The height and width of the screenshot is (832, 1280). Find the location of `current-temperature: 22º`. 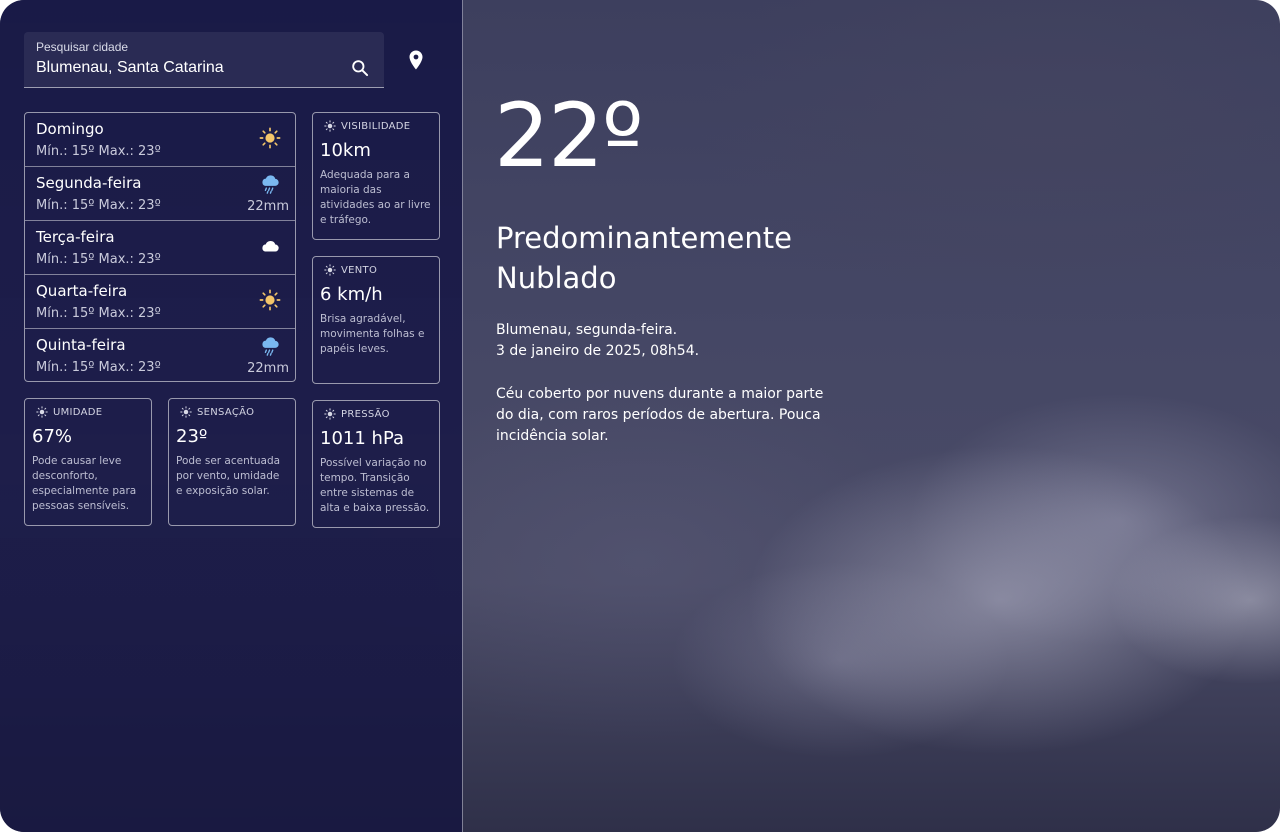

current-temperature: 22º is located at coordinates (568, 135).